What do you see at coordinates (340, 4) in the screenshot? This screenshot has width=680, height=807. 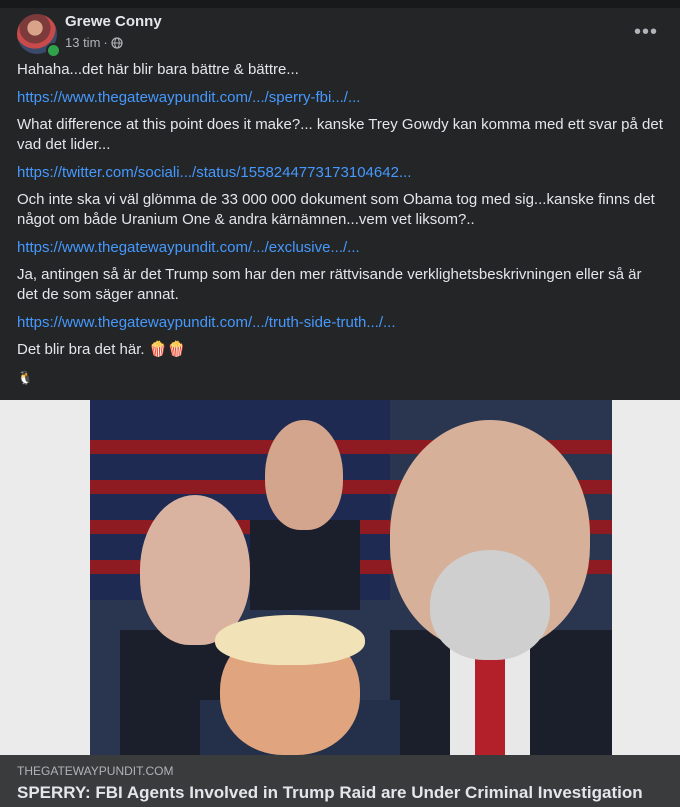 I see `feed-separator` at bounding box center [340, 4].